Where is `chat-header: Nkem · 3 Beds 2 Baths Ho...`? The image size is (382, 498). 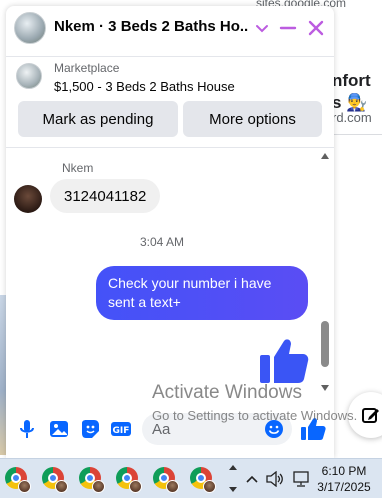
chat-header: Nkem · 3 Beds 2 Baths Ho... is located at coordinates (170, 28).